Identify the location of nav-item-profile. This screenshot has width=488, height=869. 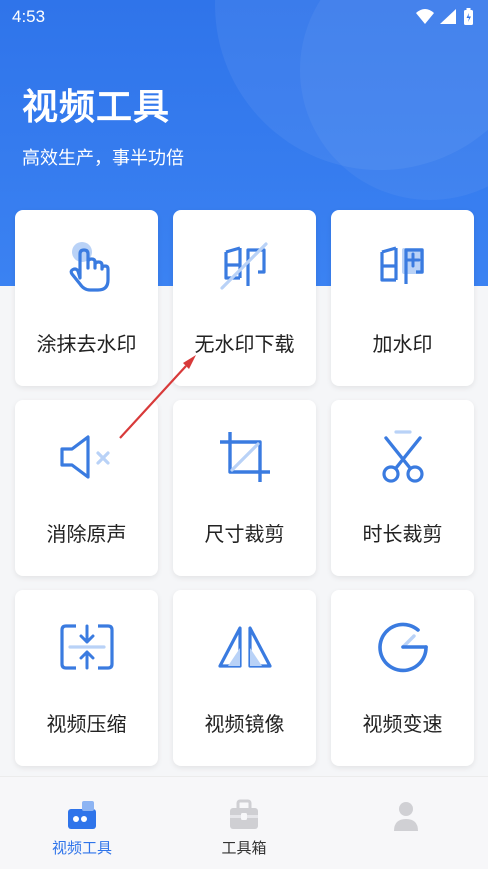
(406, 823).